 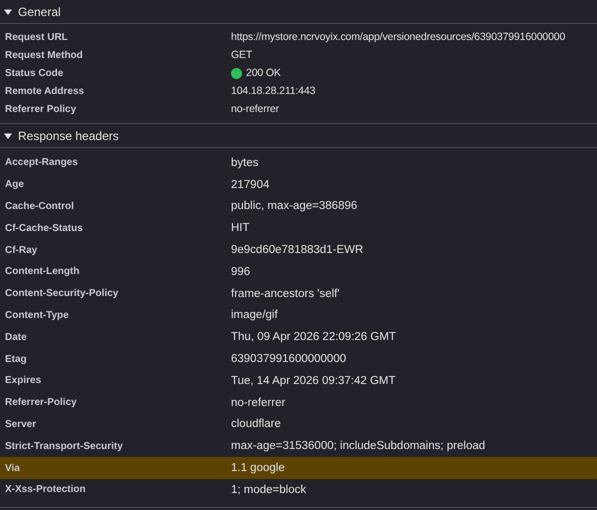 I want to click on header-name: Request Method, so click(x=44, y=55).